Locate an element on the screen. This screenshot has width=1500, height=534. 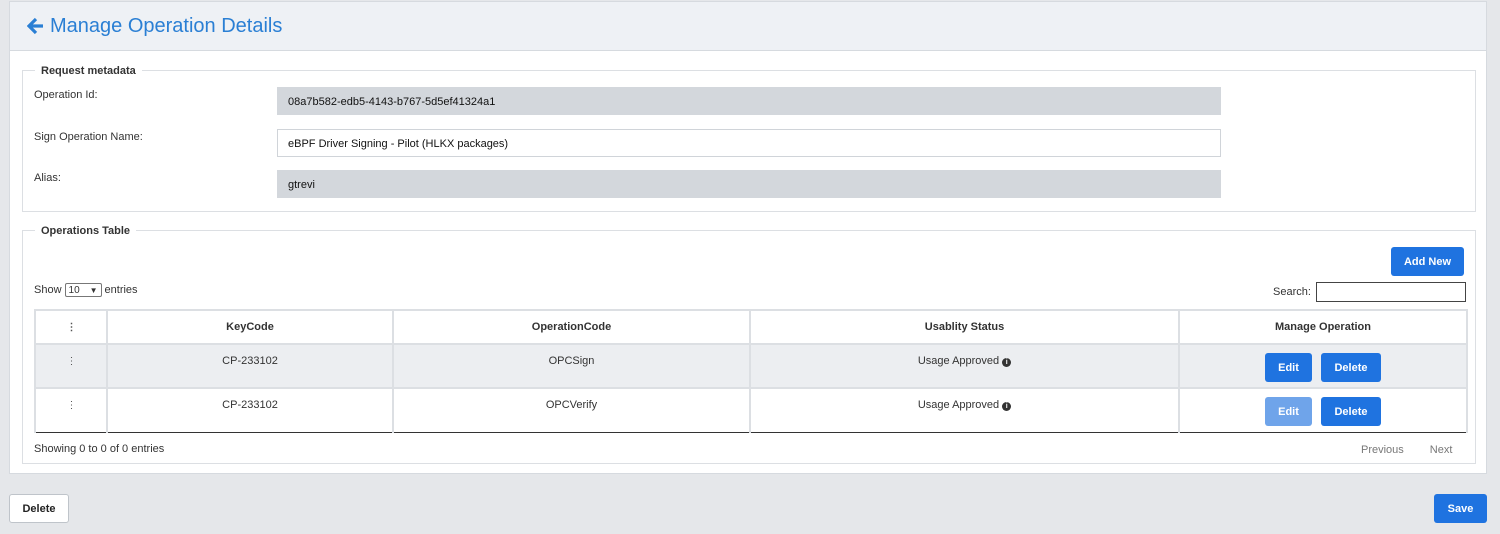
save-button: Save is located at coordinates (1460, 508).